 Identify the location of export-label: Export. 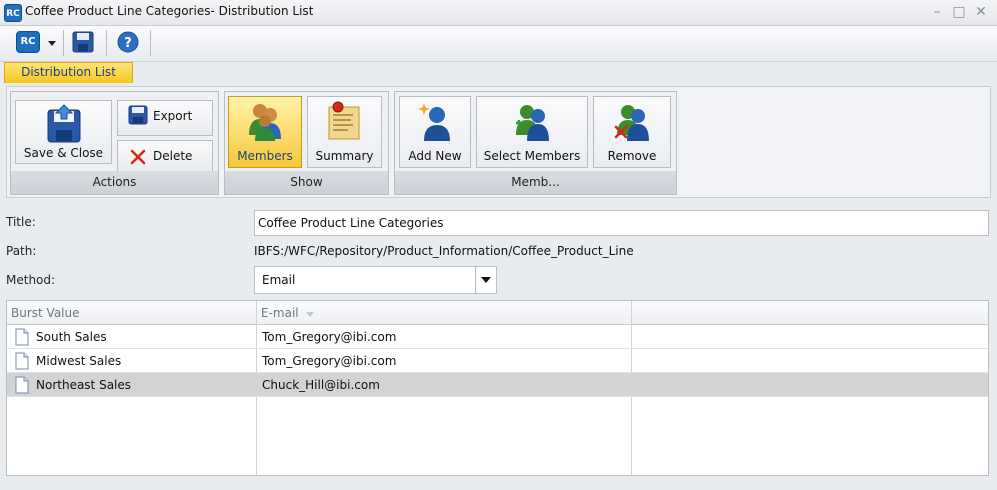
(173, 116).